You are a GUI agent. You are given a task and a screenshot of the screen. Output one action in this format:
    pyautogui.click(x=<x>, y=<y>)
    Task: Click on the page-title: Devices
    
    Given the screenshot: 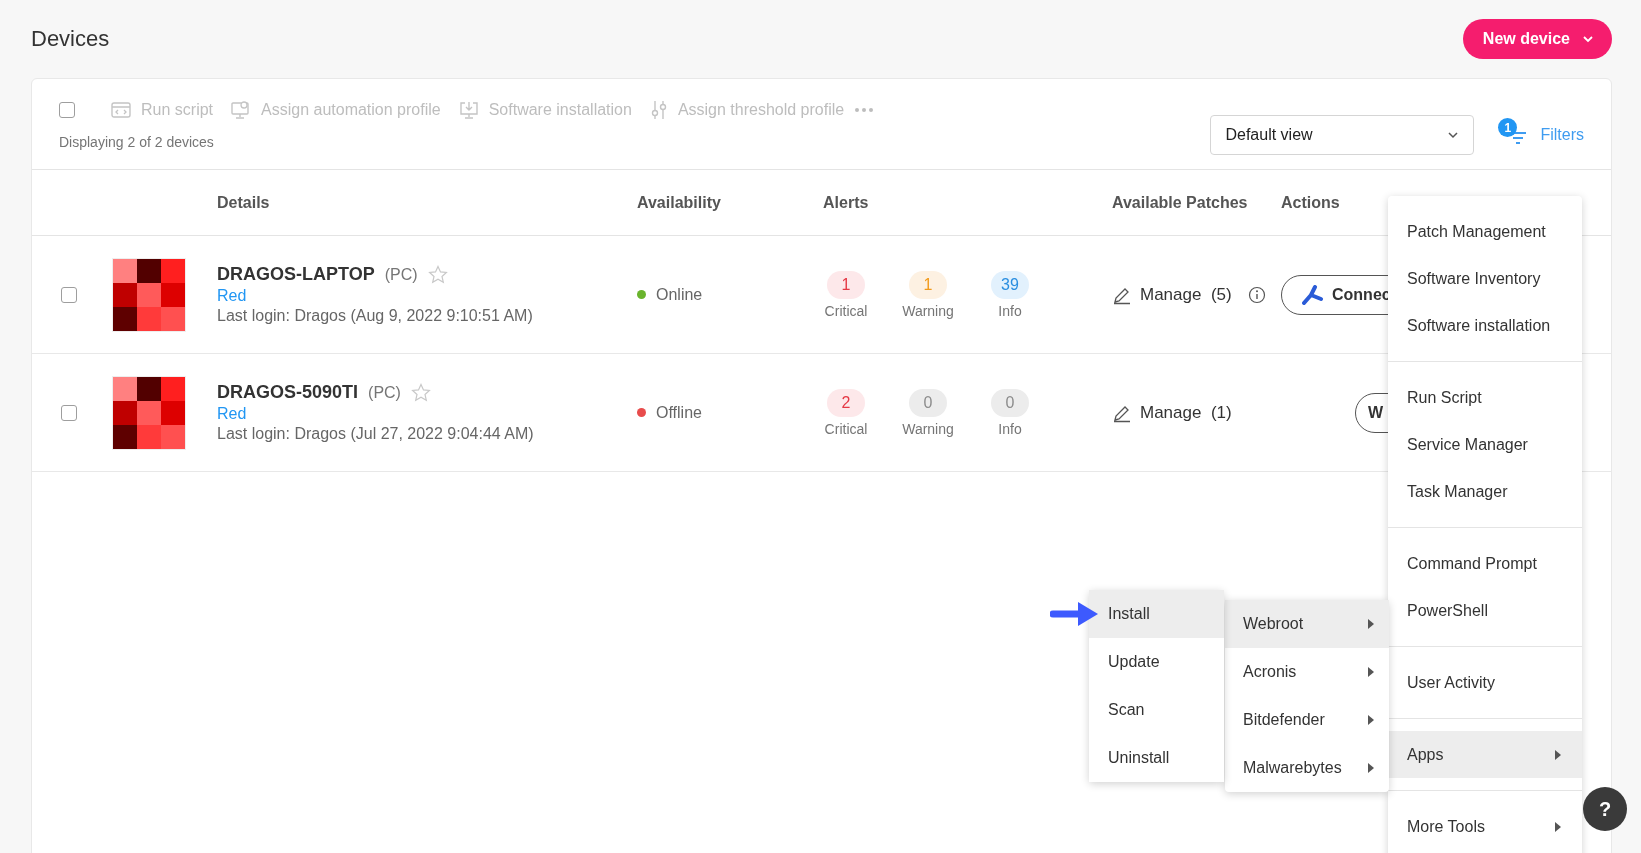 What is the action you would take?
    pyautogui.click(x=70, y=39)
    